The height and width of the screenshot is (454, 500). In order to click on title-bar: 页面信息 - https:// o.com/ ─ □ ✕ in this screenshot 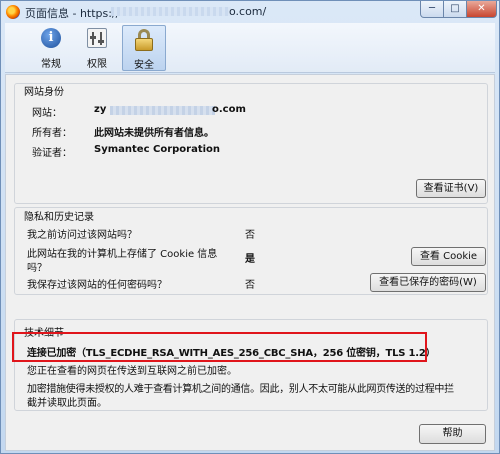, I will do `click(250, 12)`.